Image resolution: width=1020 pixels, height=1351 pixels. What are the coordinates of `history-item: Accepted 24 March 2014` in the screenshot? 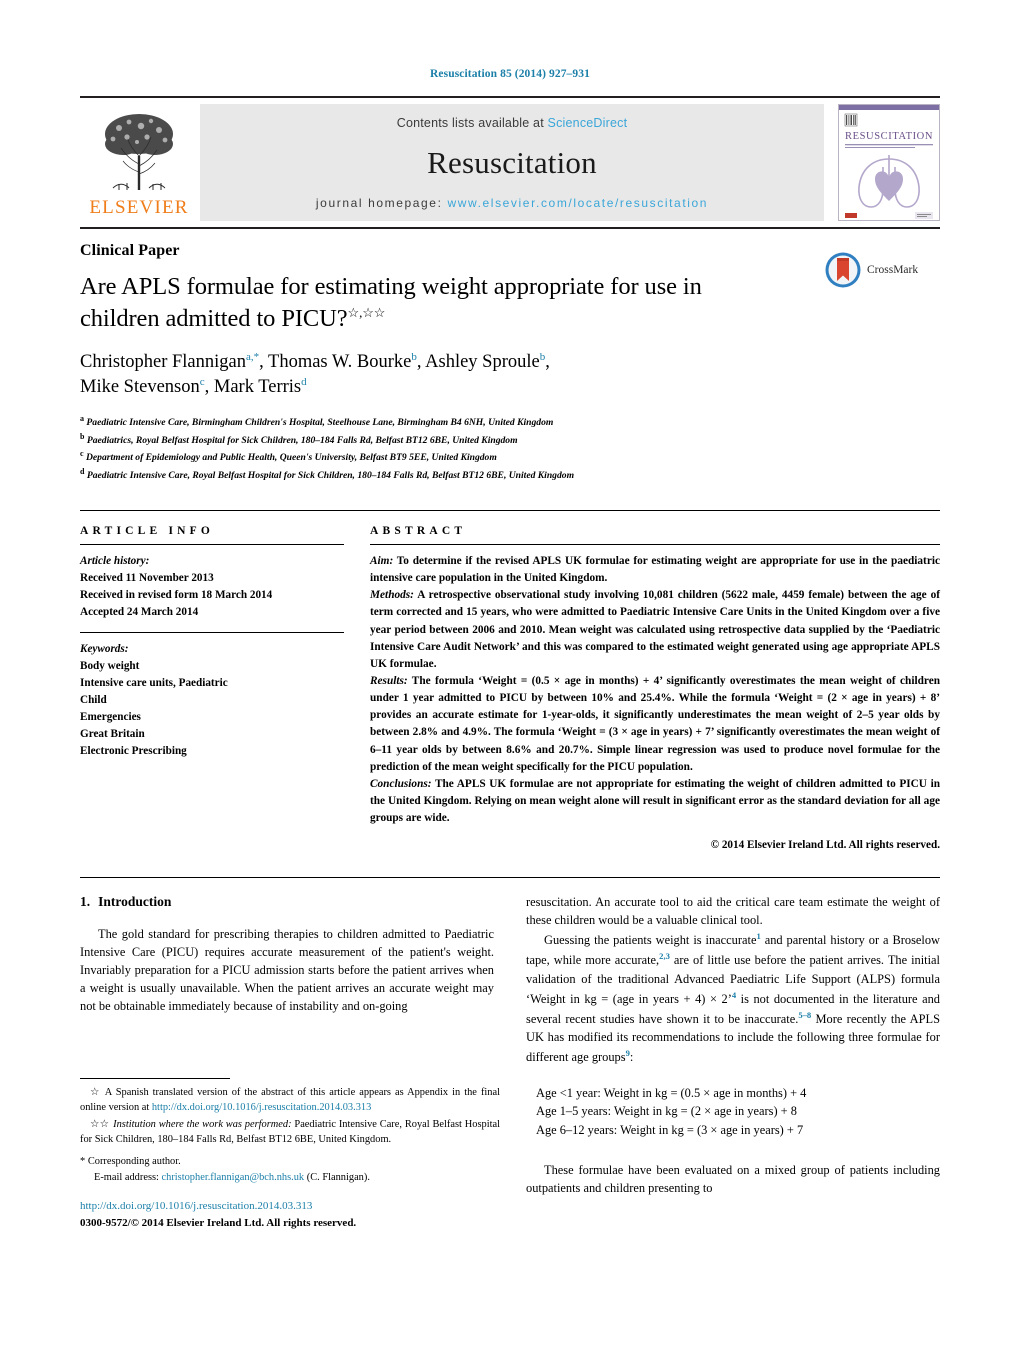 It's located at (139, 611).